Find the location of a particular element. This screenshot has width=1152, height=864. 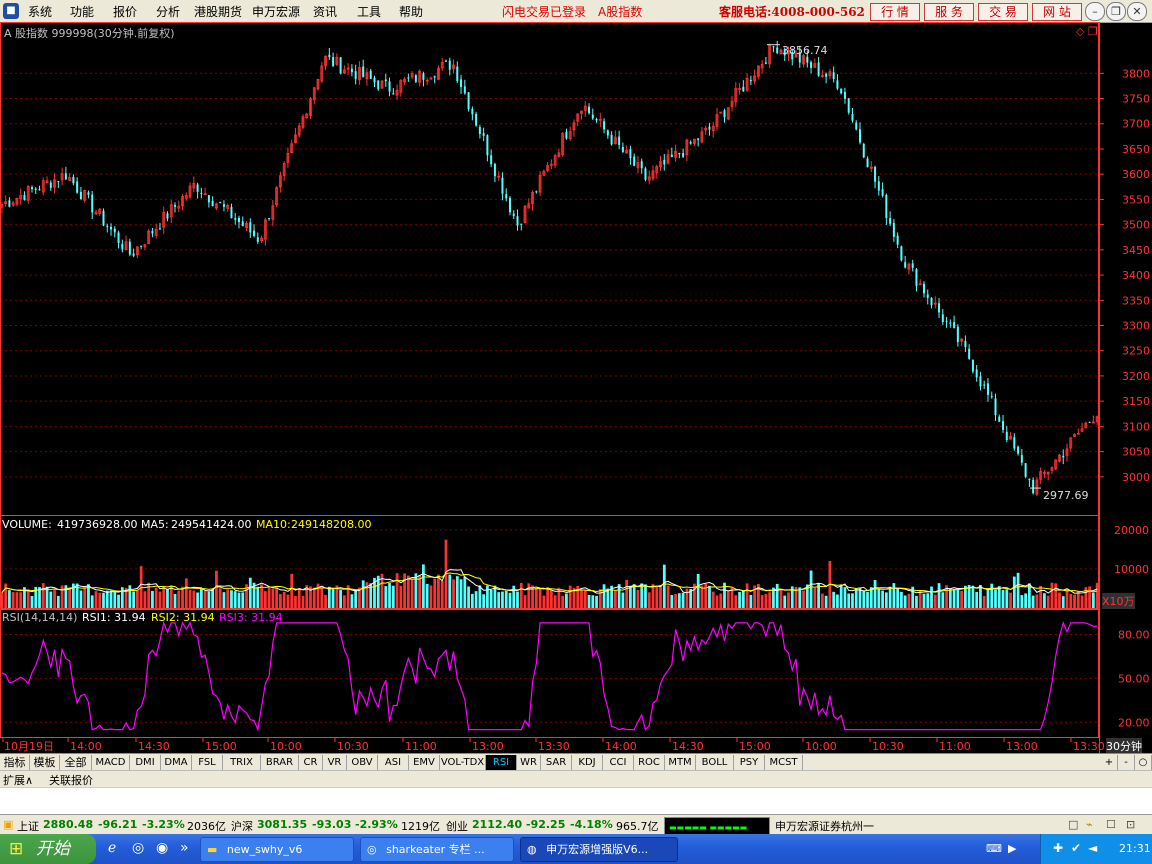

indicator-tab-cci: CCI is located at coordinates (618, 762).